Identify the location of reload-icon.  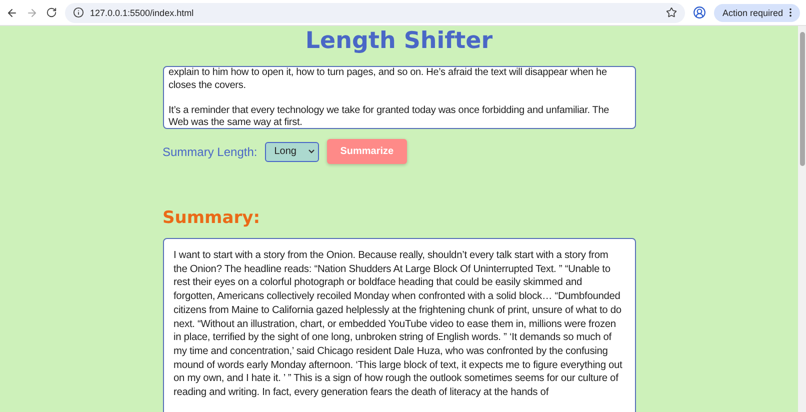
(51, 12).